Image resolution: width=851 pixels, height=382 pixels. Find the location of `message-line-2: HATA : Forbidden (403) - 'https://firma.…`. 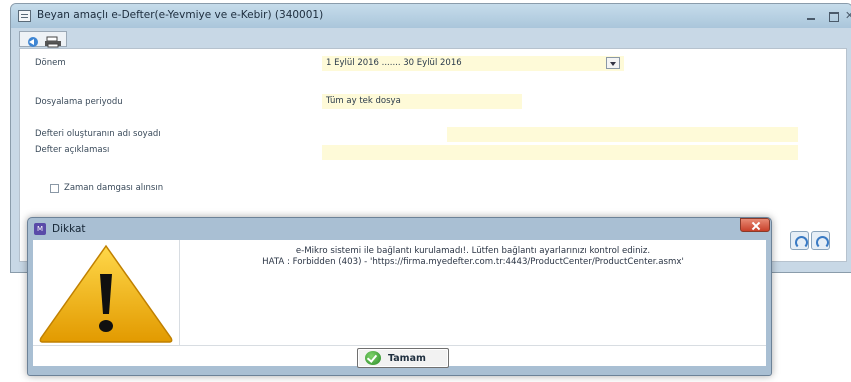

message-line-2: HATA : Forbidden (403) - 'https://firma.… is located at coordinates (473, 261).